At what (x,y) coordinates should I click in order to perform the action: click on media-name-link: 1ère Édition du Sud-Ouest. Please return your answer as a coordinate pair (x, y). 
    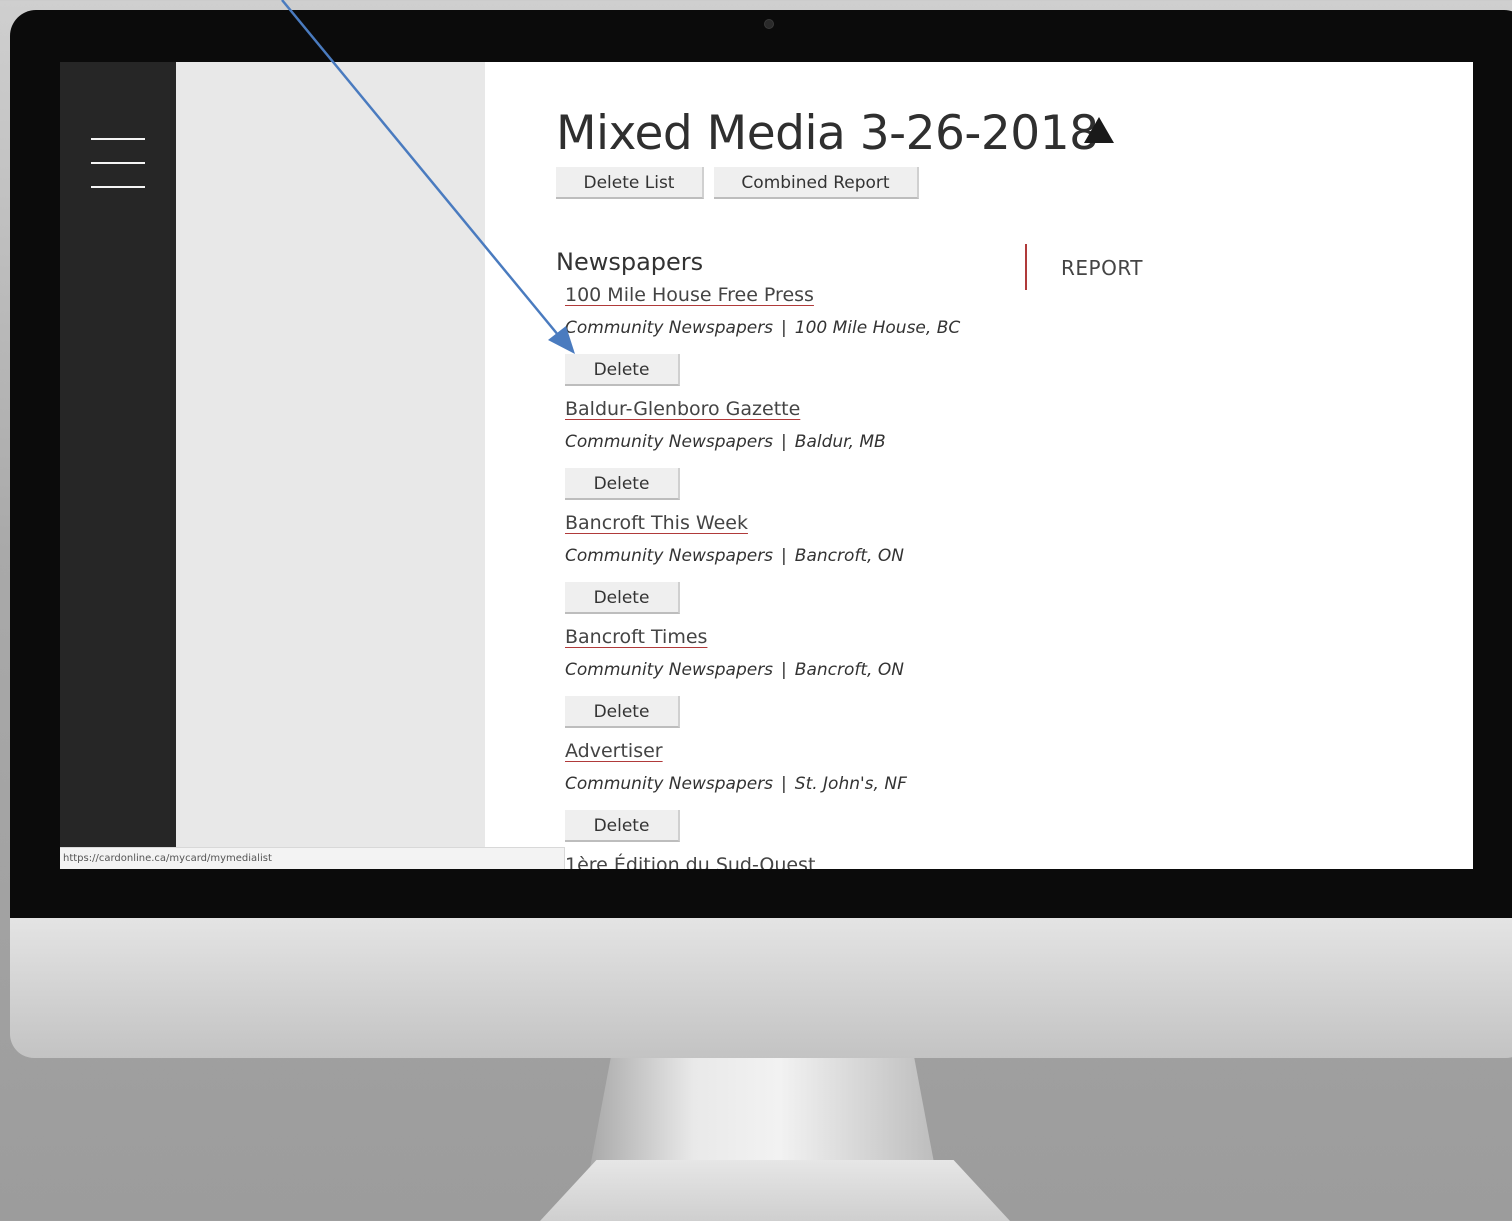
    Looking at the image, I should click on (690, 861).